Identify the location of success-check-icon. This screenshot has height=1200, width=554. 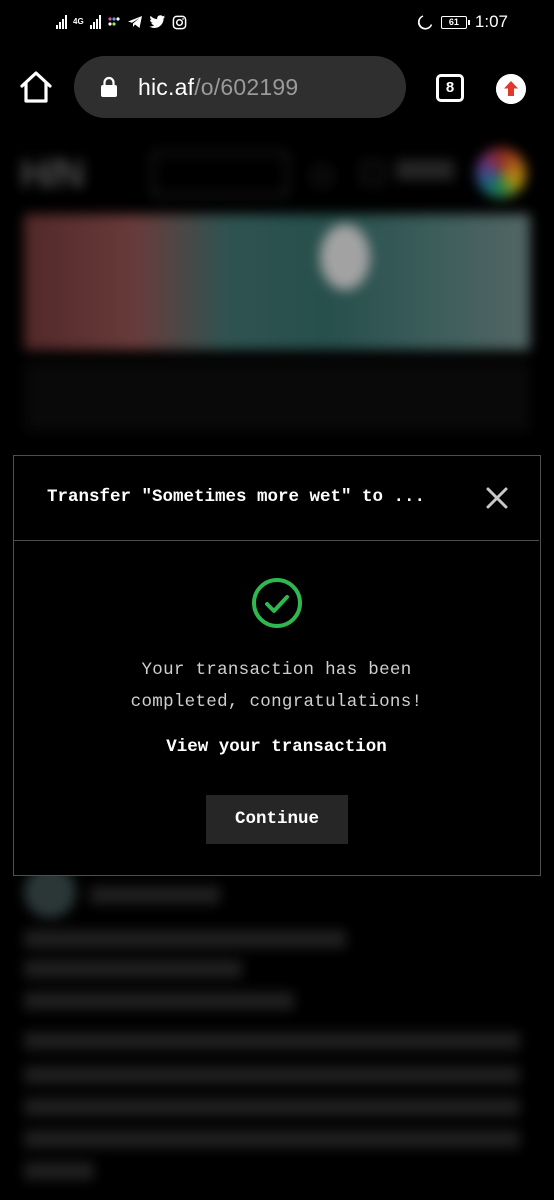
(277, 603).